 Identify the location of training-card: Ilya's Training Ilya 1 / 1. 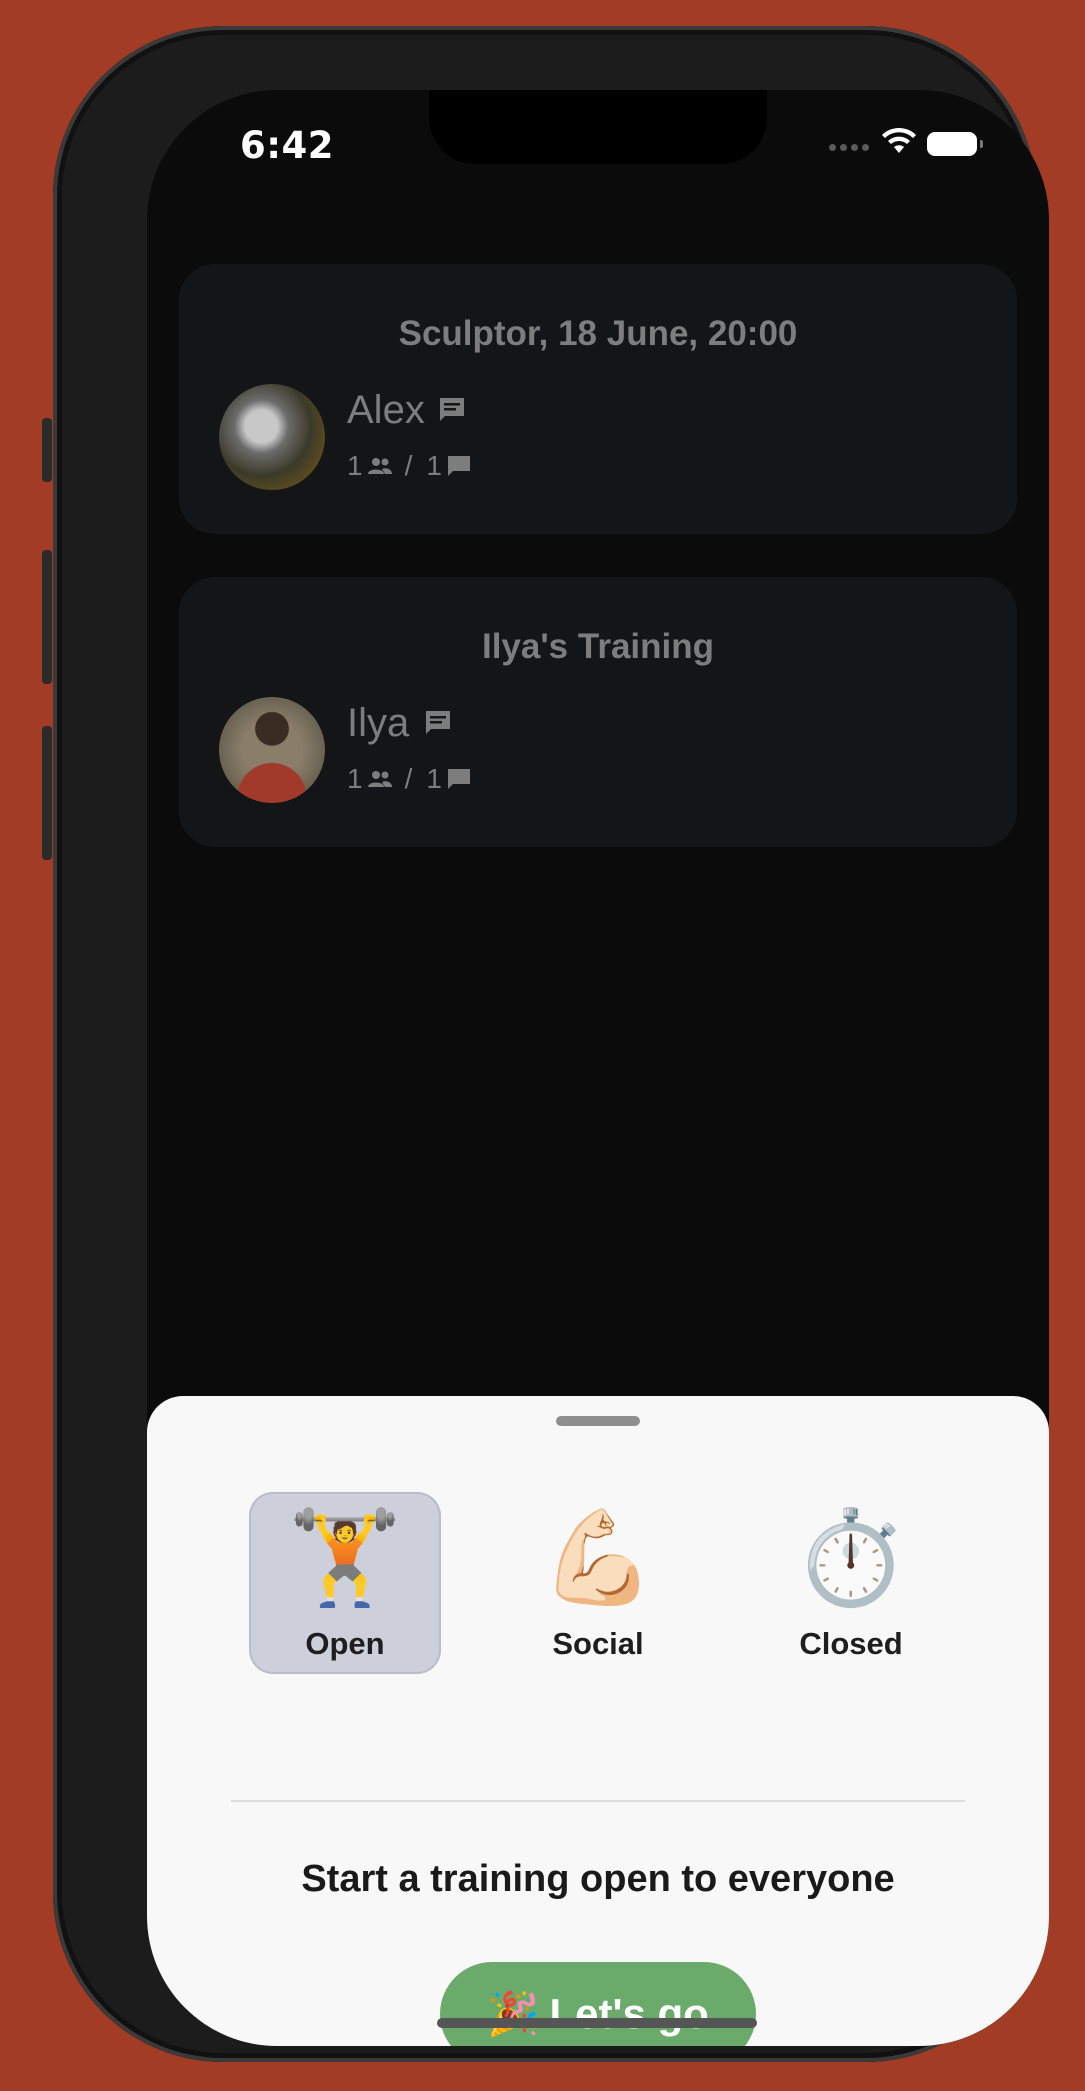
(598, 712).